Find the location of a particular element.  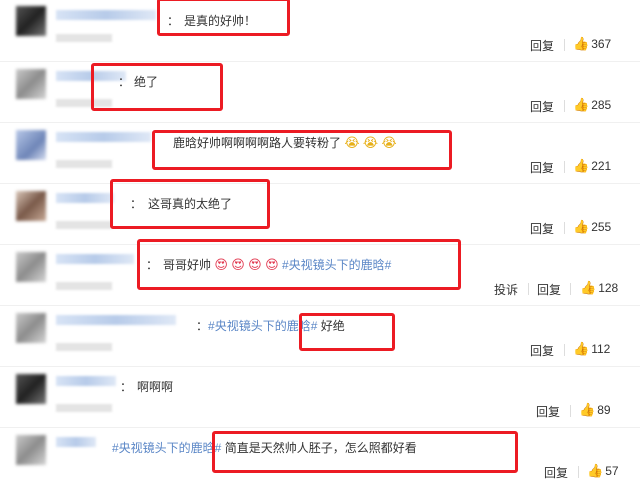

like-button: 👍 285 is located at coordinates (592, 105).